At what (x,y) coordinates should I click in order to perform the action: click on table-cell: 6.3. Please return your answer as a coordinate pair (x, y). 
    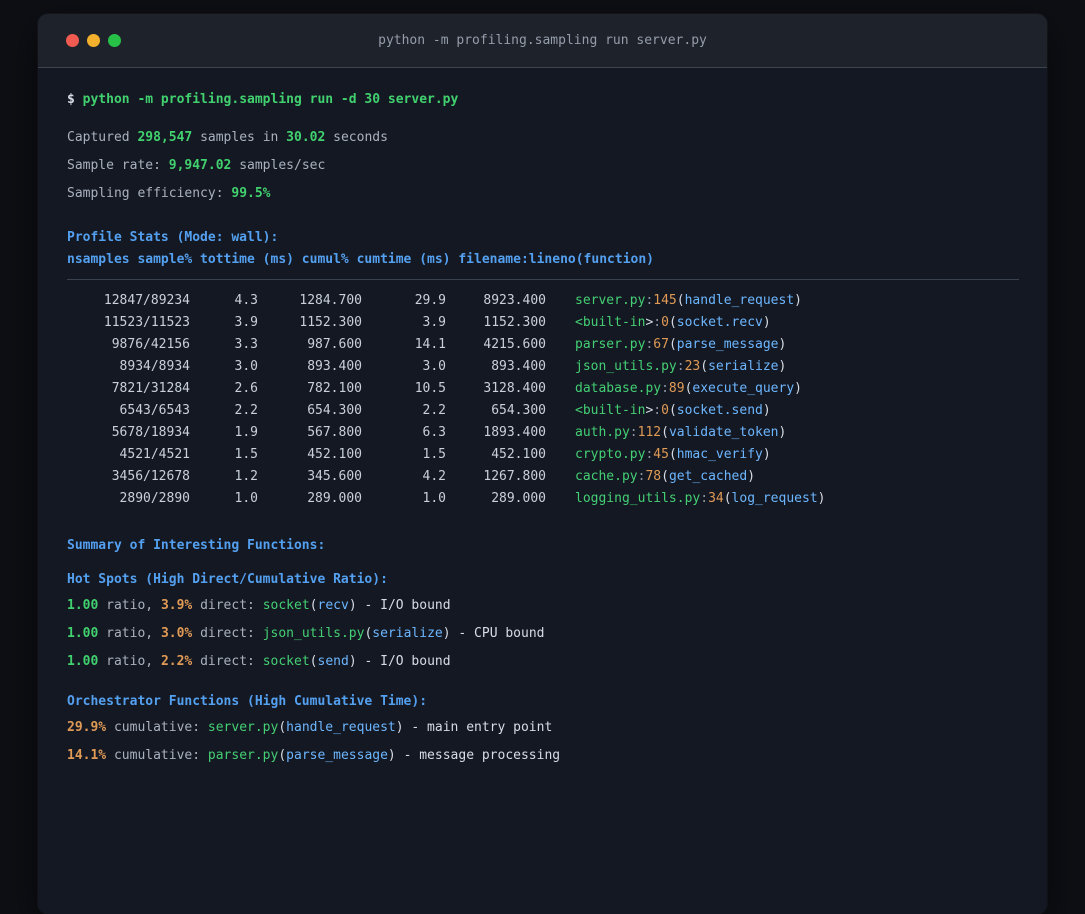
    Looking at the image, I should click on (434, 432).